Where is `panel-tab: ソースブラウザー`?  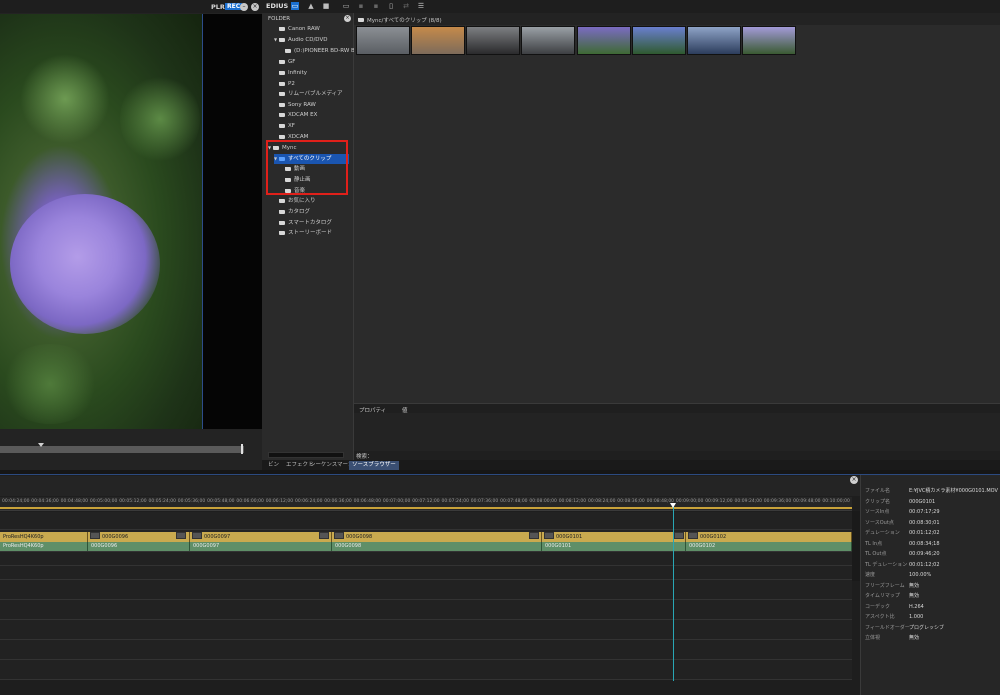
panel-tab: ソースブラウザー is located at coordinates (374, 465).